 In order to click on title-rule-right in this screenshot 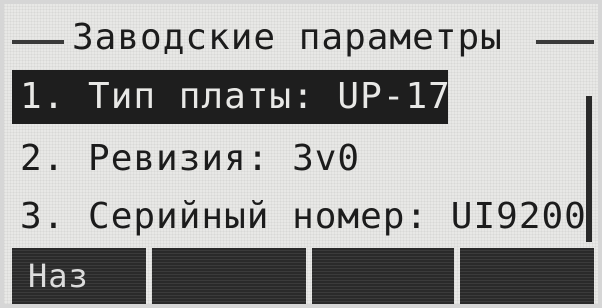, I will do `click(565, 42)`.